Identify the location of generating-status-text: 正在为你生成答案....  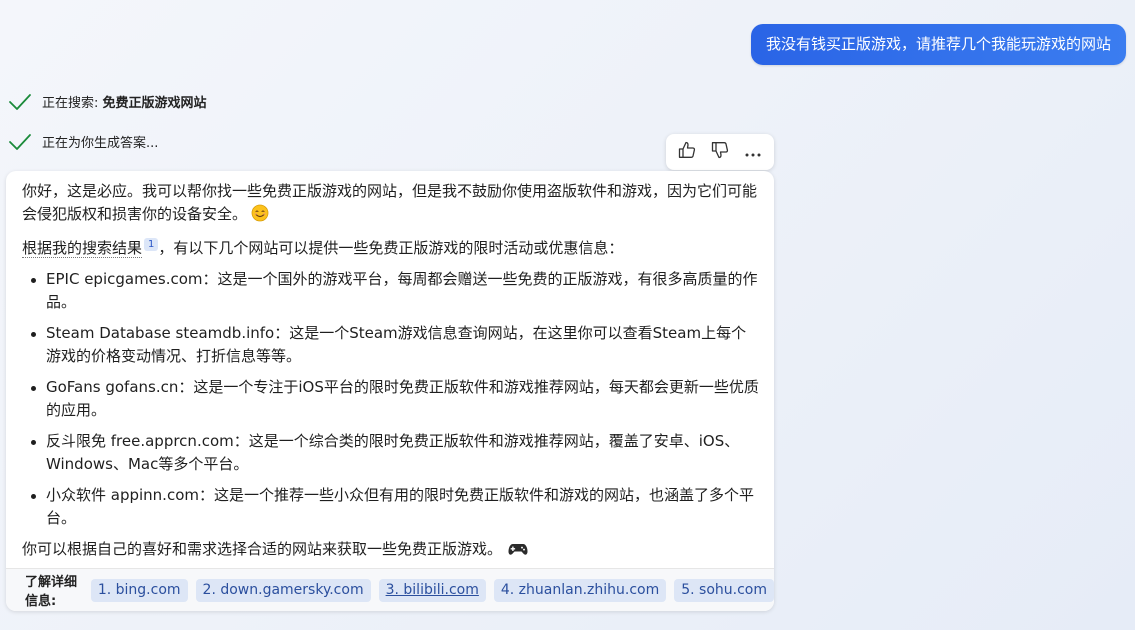
(100, 143).